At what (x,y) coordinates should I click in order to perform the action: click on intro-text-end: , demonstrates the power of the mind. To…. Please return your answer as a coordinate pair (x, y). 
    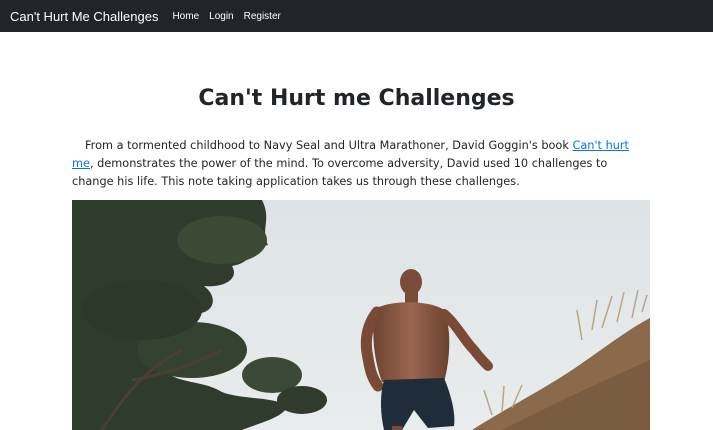
    Looking at the image, I should click on (340, 172).